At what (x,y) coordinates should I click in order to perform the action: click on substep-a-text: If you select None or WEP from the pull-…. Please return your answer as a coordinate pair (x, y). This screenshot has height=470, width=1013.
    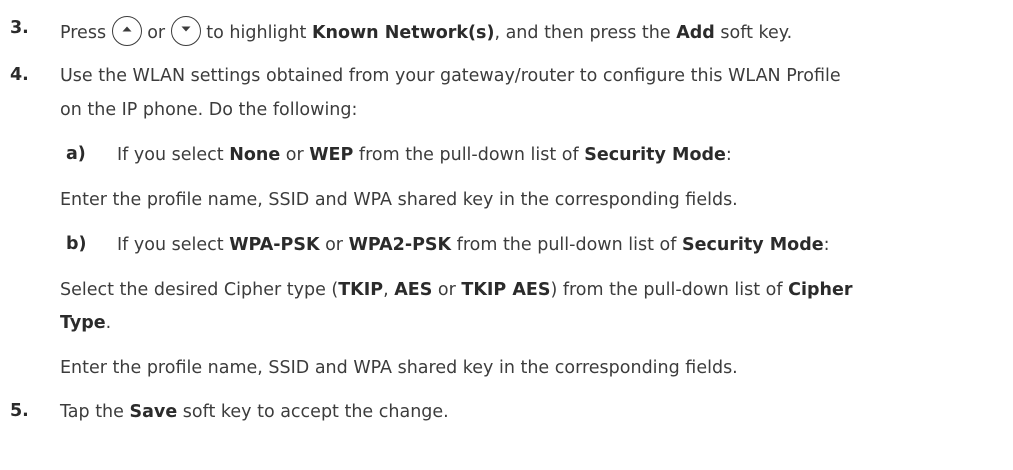
    Looking at the image, I should click on (424, 155).